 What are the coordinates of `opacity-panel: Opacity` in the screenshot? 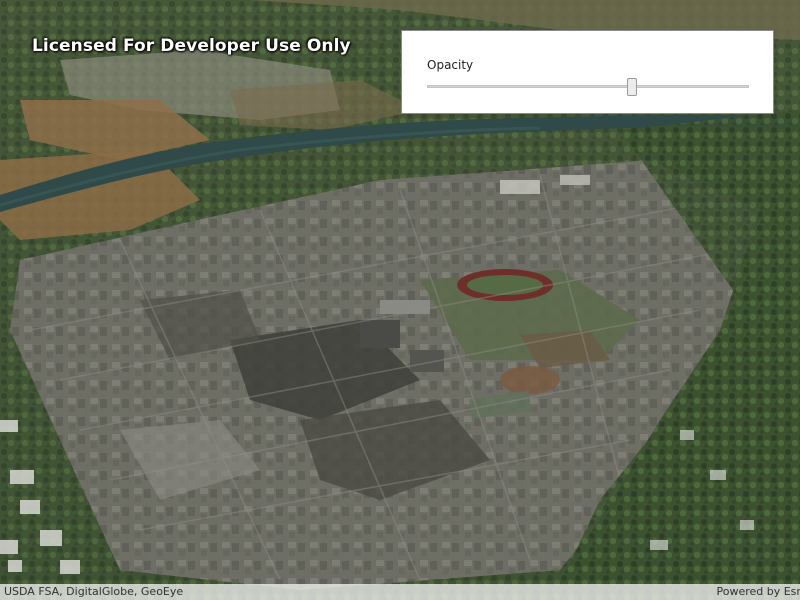 It's located at (587, 72).